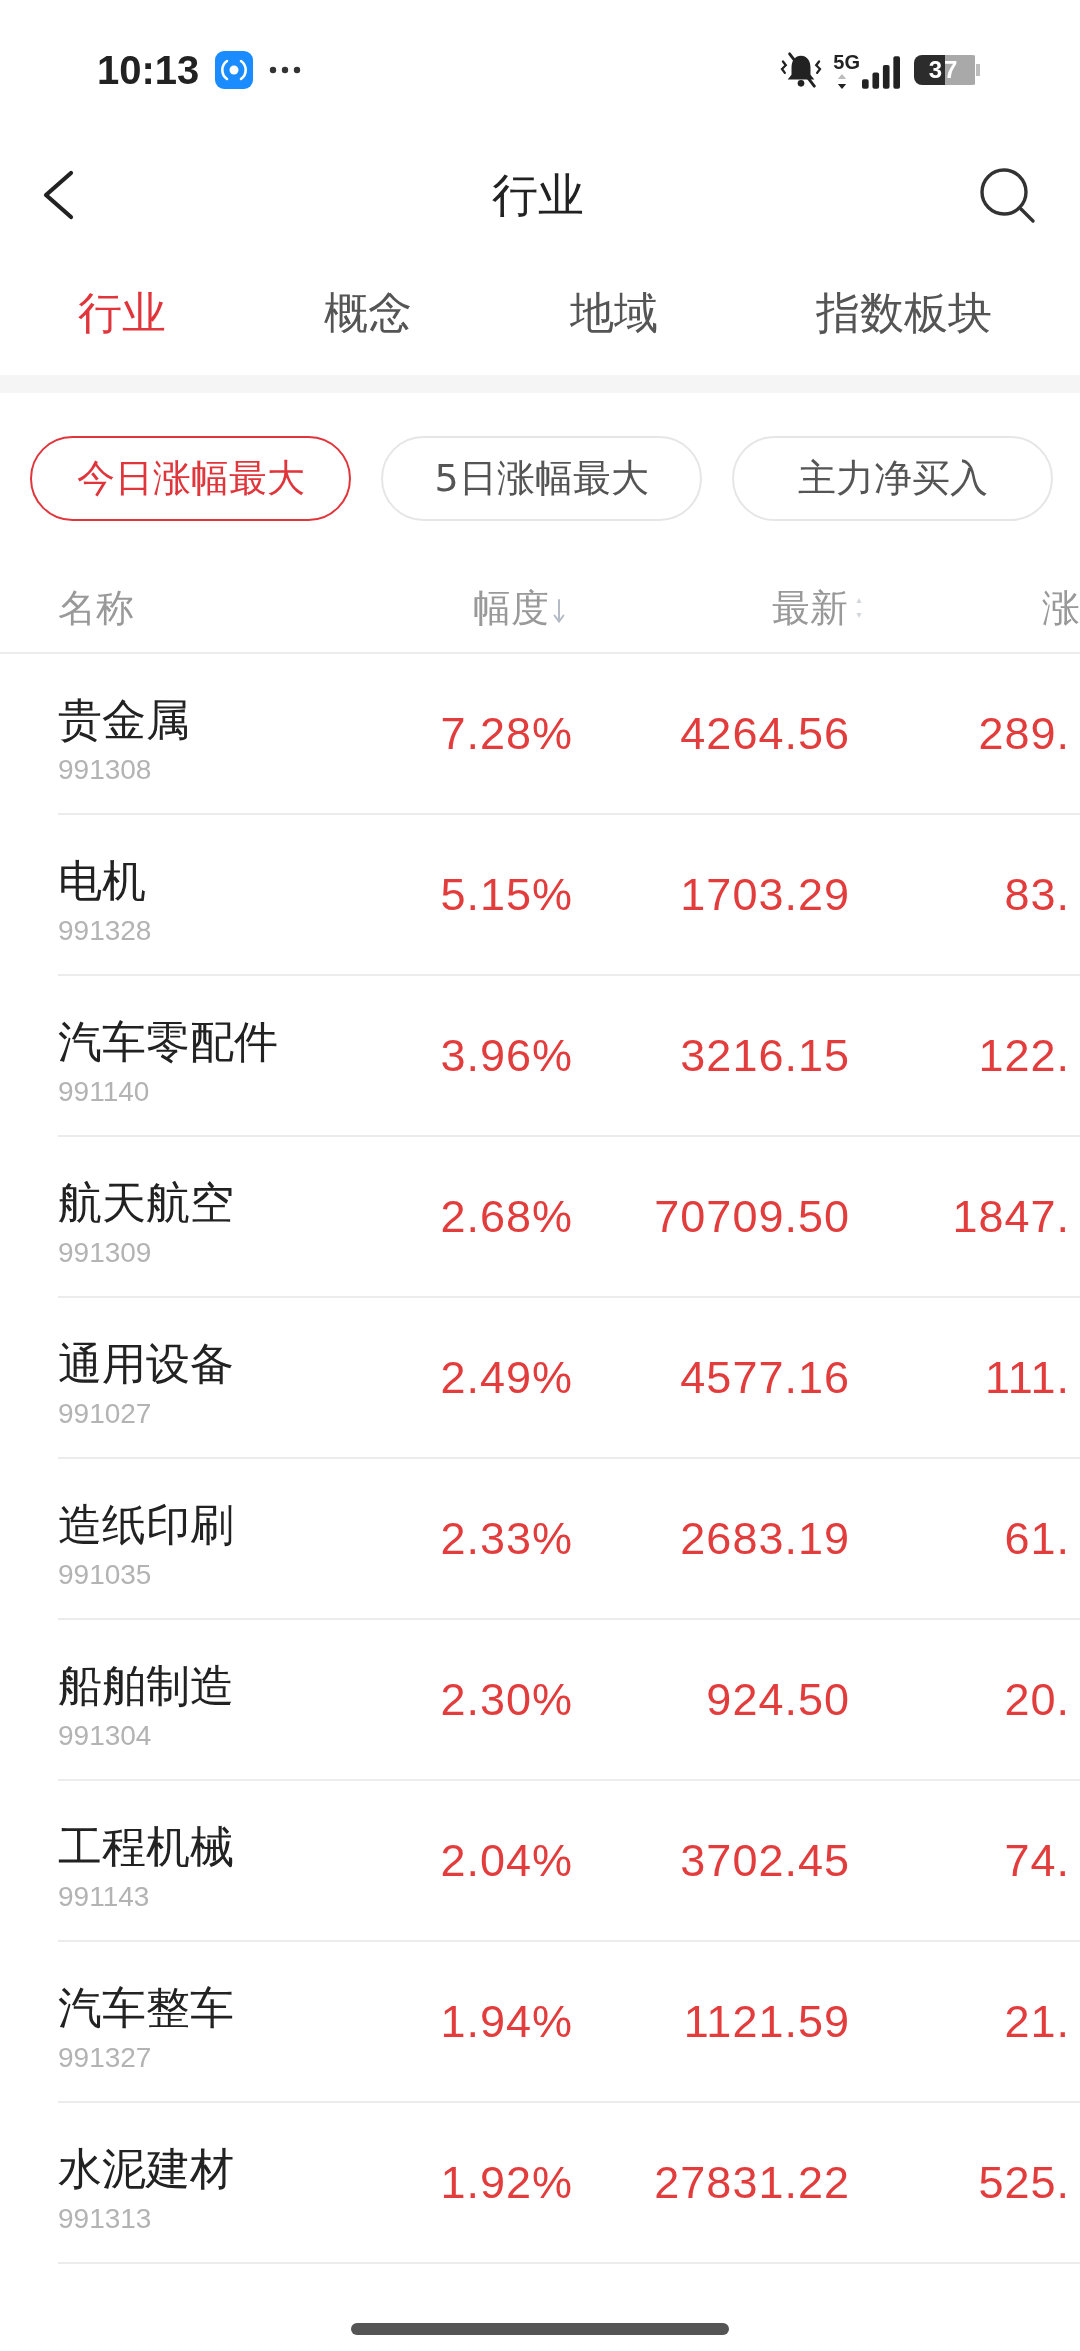  I want to click on sector-row: 汽车整车 991327 1.94% 1121.59 21., so click(569, 2022).